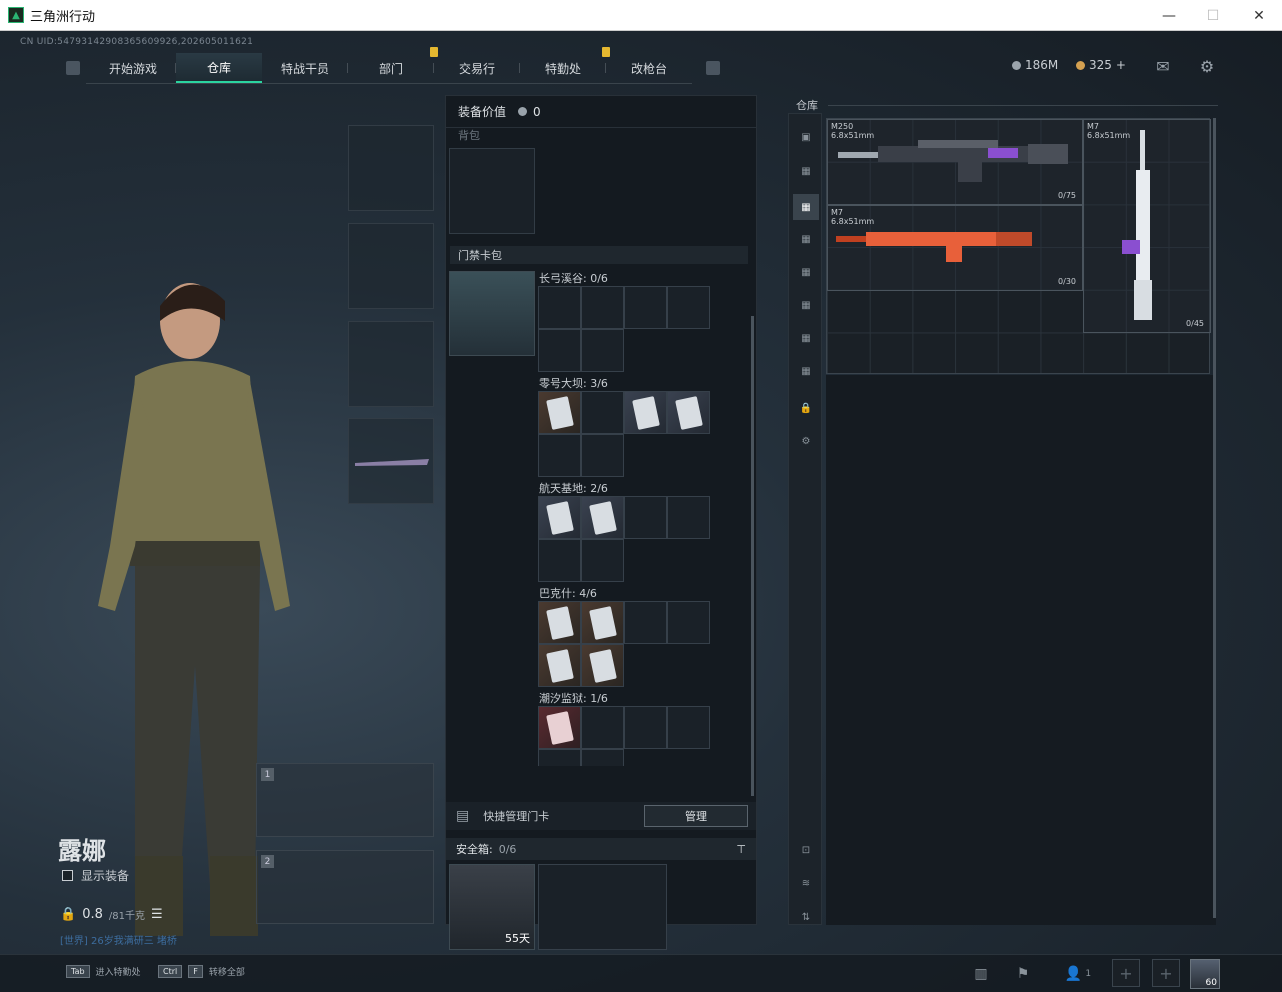 This screenshot has width=1282, height=992. Describe the element at coordinates (391, 461) in the screenshot. I see `melee-slot` at that location.